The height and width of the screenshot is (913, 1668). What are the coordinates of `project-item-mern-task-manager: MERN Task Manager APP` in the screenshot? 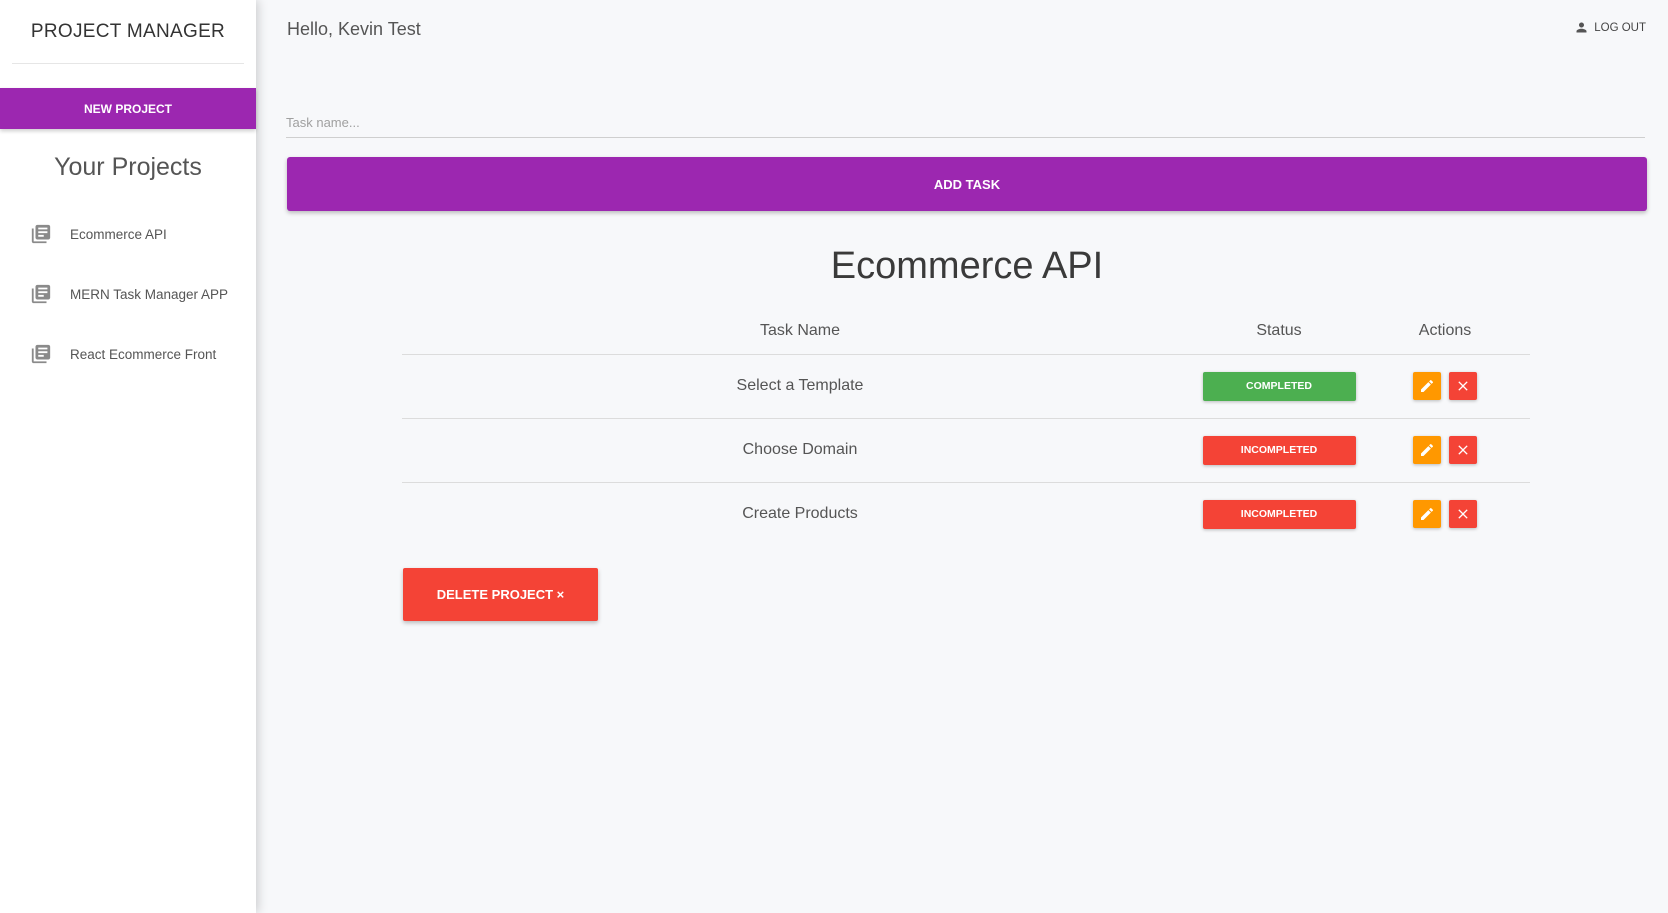 It's located at (128, 294).